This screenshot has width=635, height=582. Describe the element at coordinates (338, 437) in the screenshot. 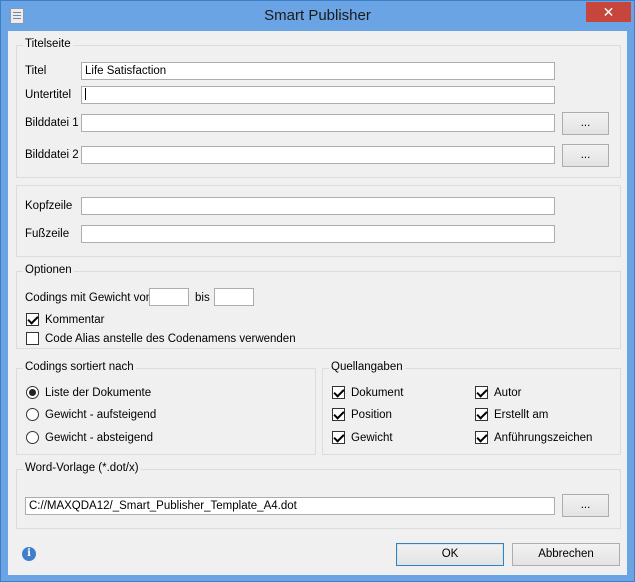

I see `quelle-gewicht-box` at that location.